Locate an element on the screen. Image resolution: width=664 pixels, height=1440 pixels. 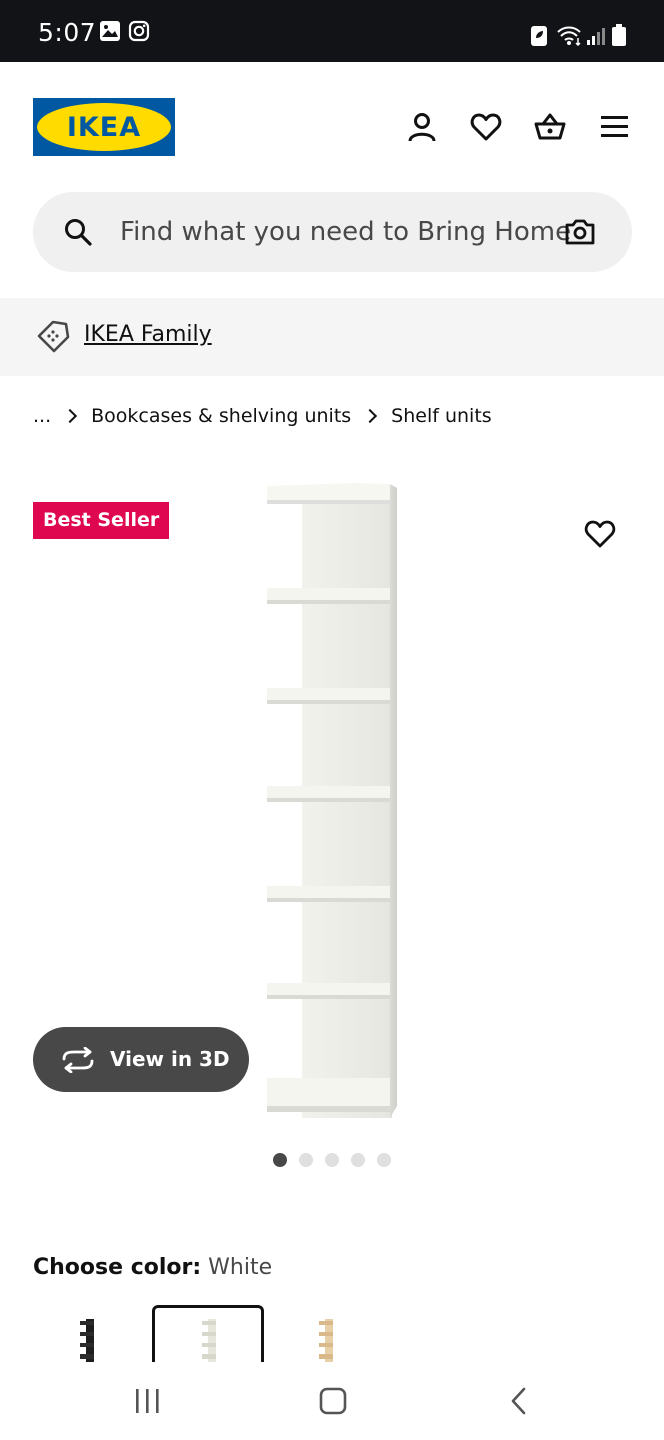
color-chooser-label: Choose color: is located at coordinates (117, 1267).